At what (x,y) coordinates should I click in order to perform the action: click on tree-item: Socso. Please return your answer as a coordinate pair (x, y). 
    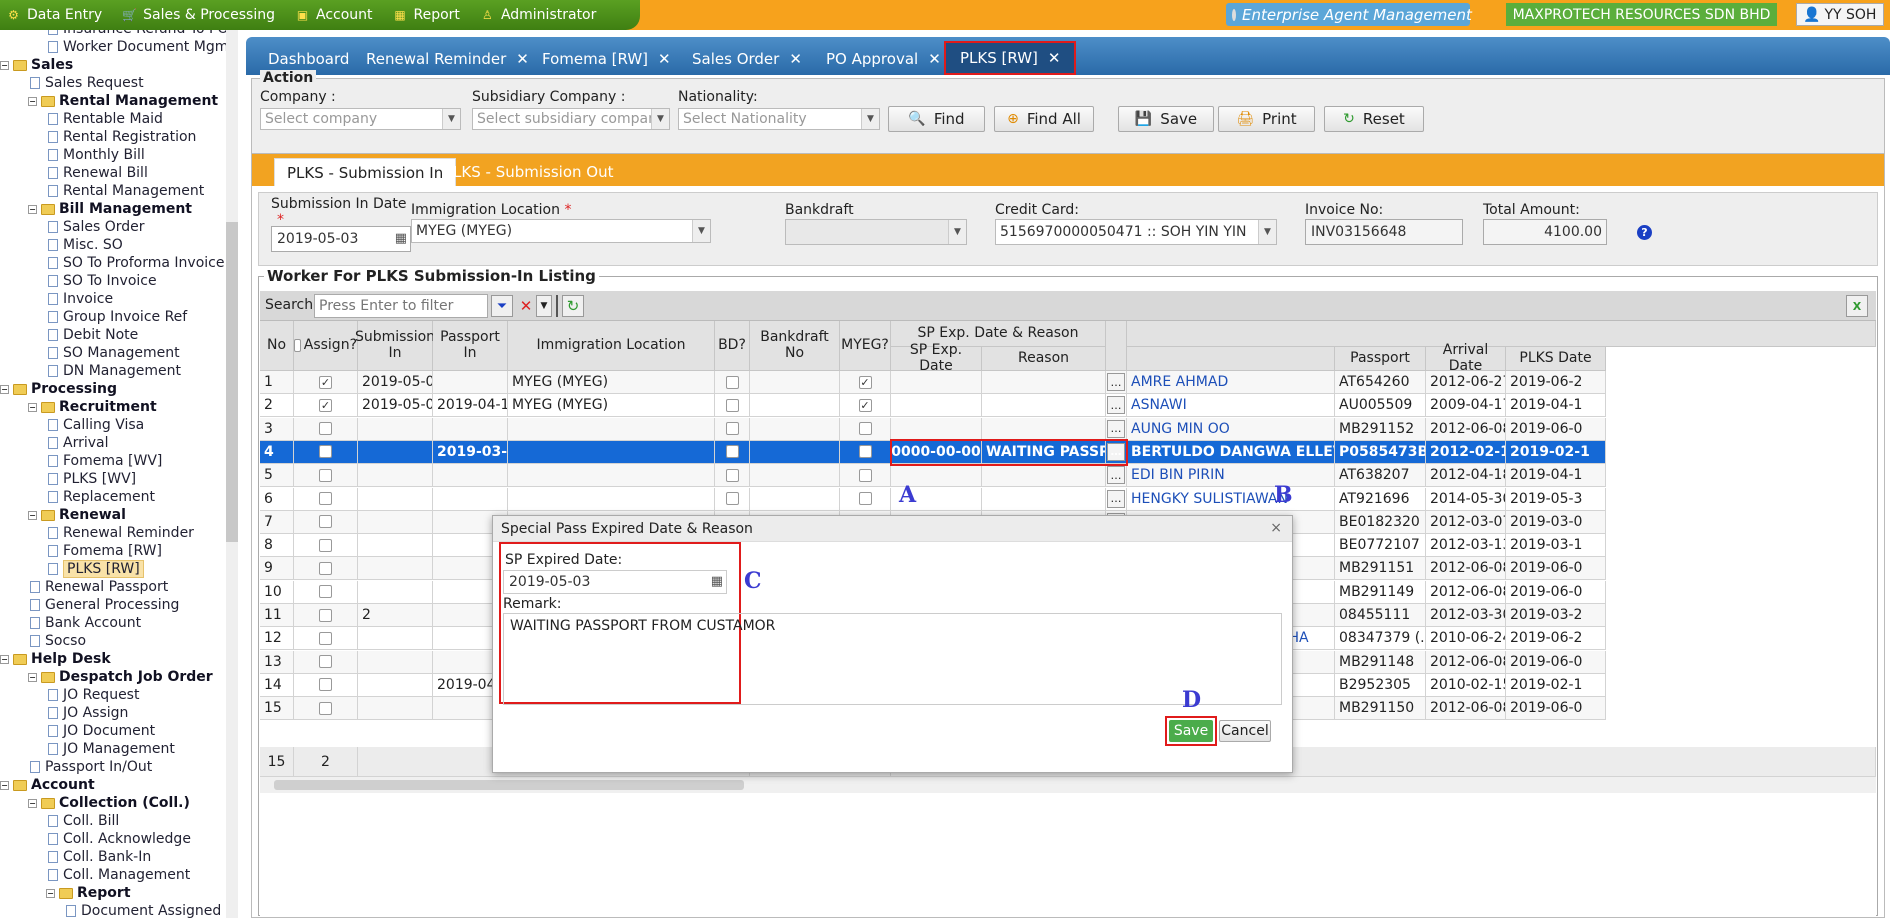
    Looking at the image, I should click on (58, 641).